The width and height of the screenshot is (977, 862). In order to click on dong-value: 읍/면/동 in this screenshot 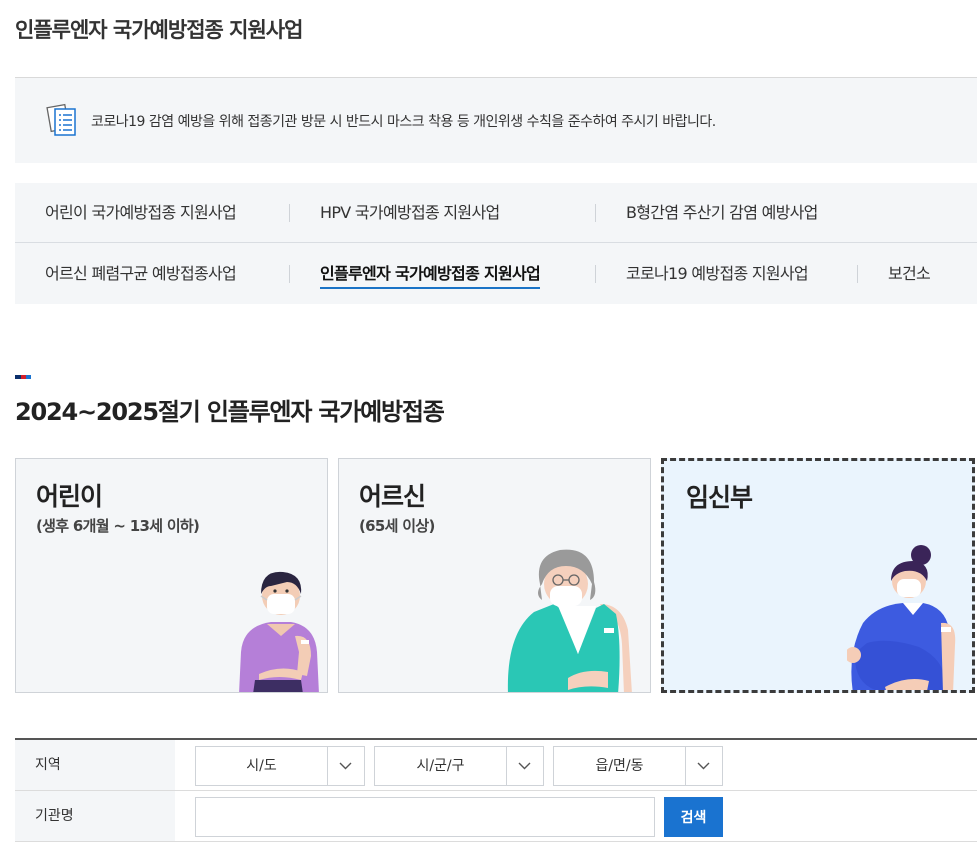, I will do `click(620, 766)`.